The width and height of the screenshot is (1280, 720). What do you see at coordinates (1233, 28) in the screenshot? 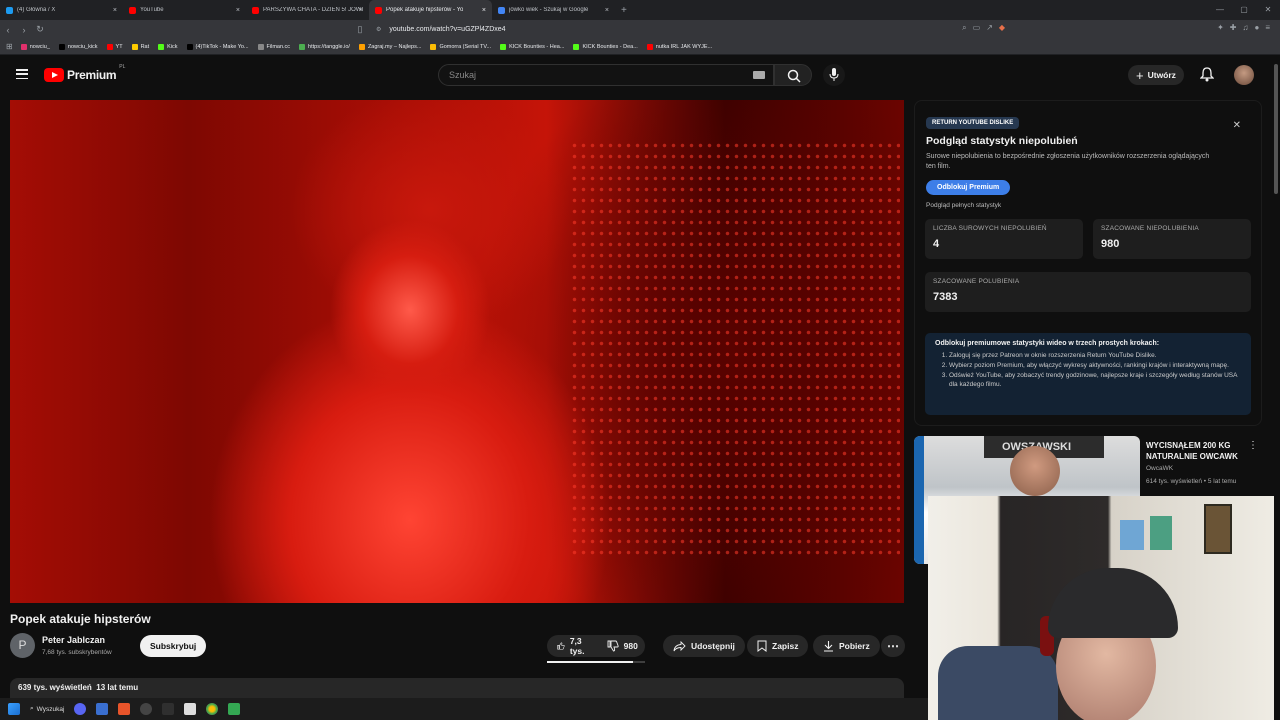
I see `puzzle-icon: ✚` at bounding box center [1233, 28].